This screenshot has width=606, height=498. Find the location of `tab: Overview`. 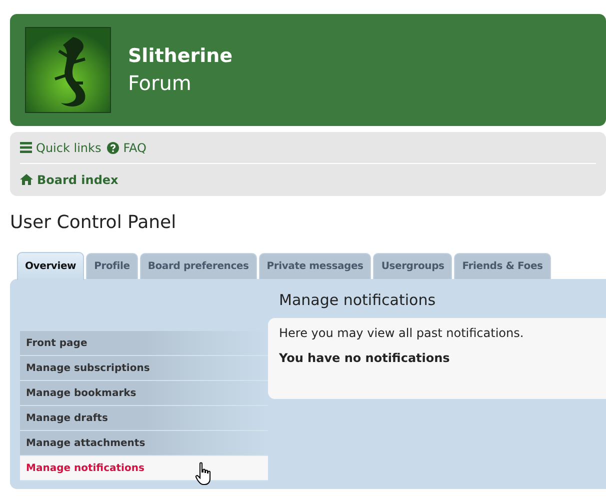

tab: Overview is located at coordinates (50, 266).